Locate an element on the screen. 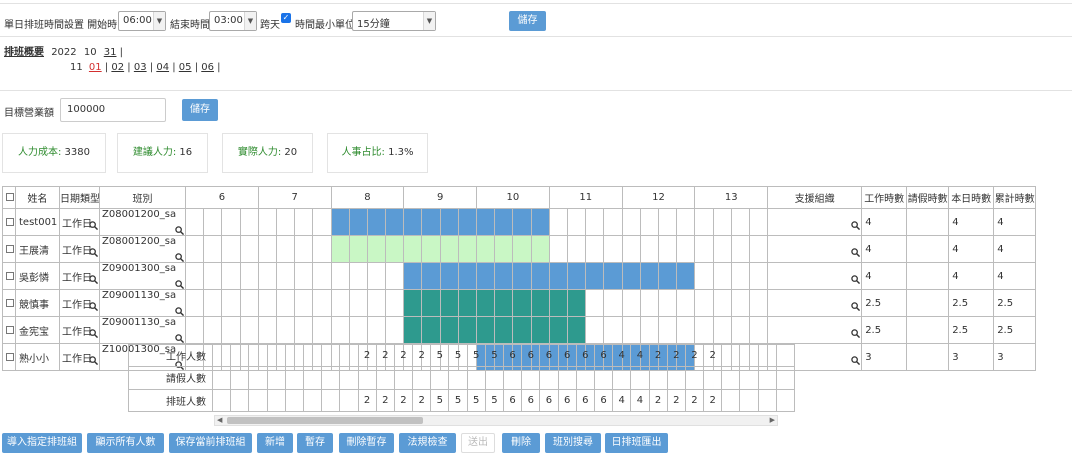  action-button: 刪除 is located at coordinates (521, 443).